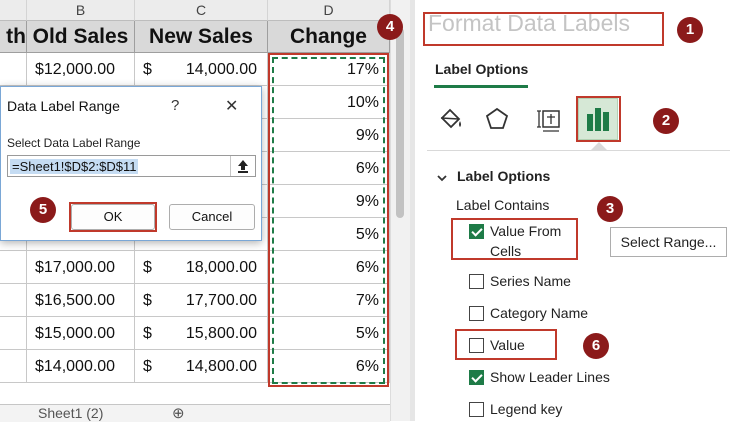 The width and height of the screenshot is (730, 422). I want to click on new-sales-cell: $17,700.00, so click(201, 300).